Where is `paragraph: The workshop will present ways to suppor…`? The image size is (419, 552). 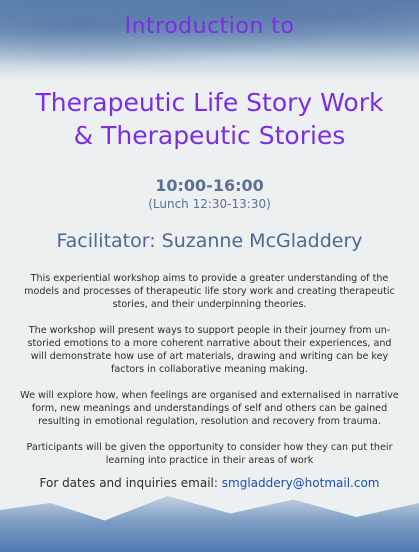 paragraph: The workshop will present ways to suppor… is located at coordinates (209, 350).